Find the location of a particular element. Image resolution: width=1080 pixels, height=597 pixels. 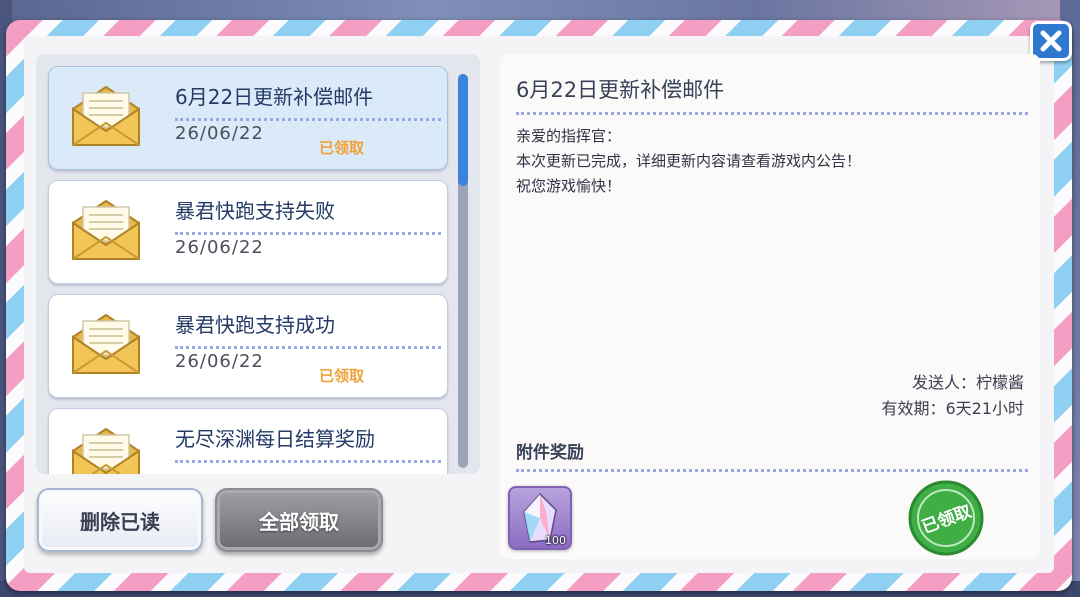

mail-body-line: 祝您游戏愉快！ is located at coordinates (569, 186).